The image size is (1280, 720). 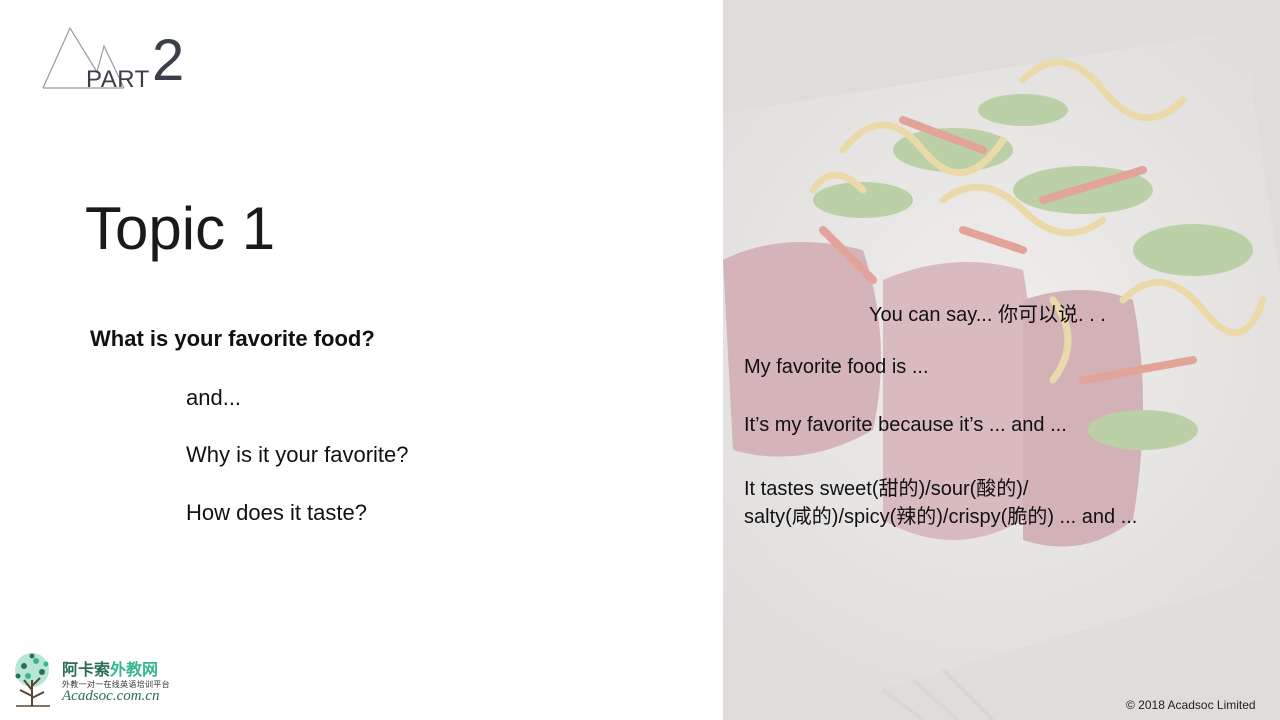 I want to click on brand-name: 阿卡索外教网, so click(x=110, y=668).